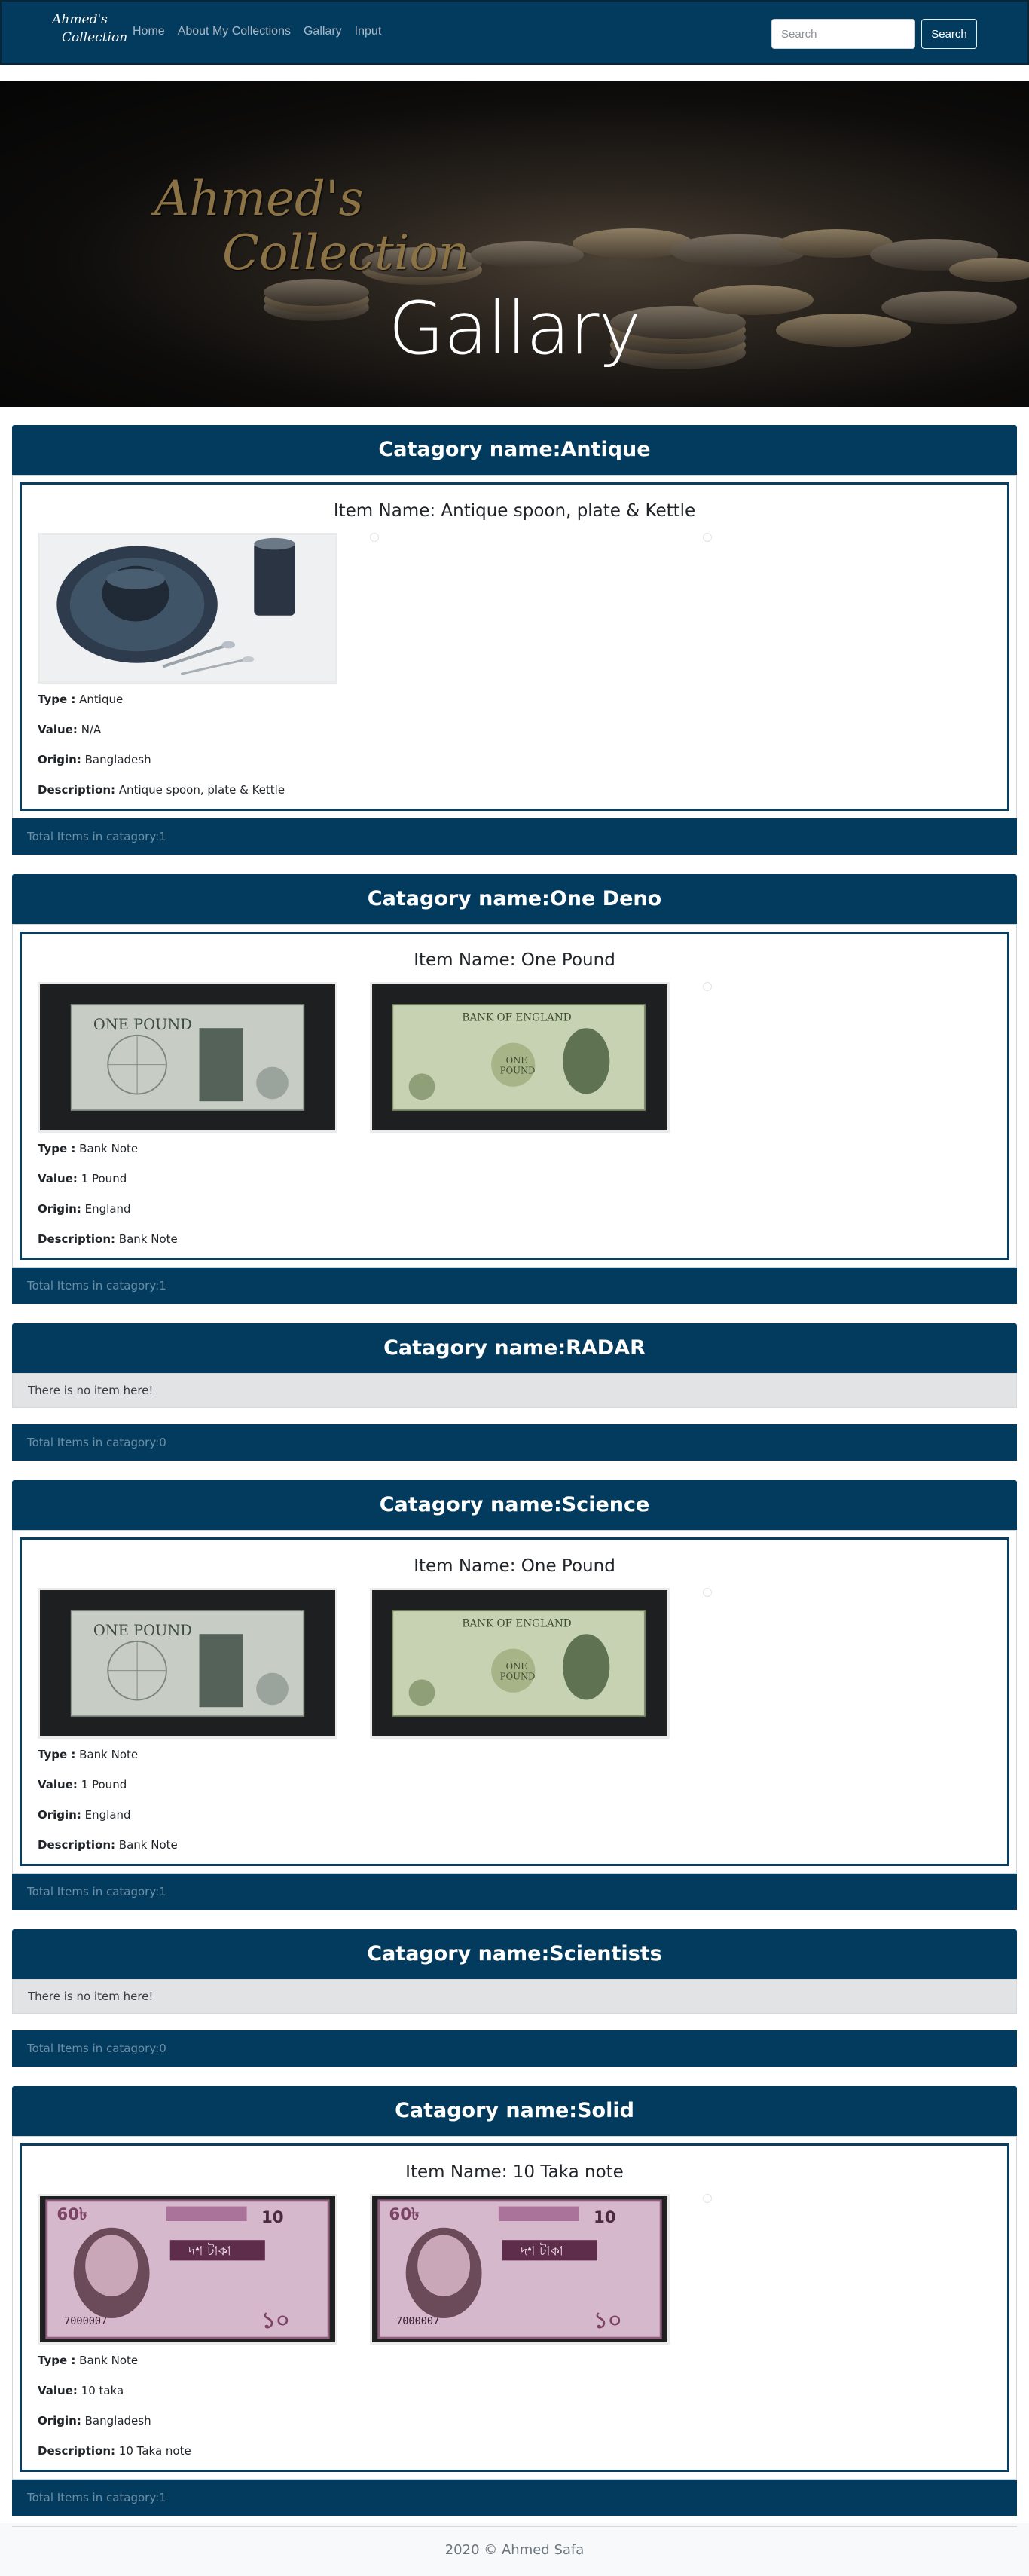  Describe the element at coordinates (161, 708) in the screenshot. I see `item-type: Type : Antique` at that location.